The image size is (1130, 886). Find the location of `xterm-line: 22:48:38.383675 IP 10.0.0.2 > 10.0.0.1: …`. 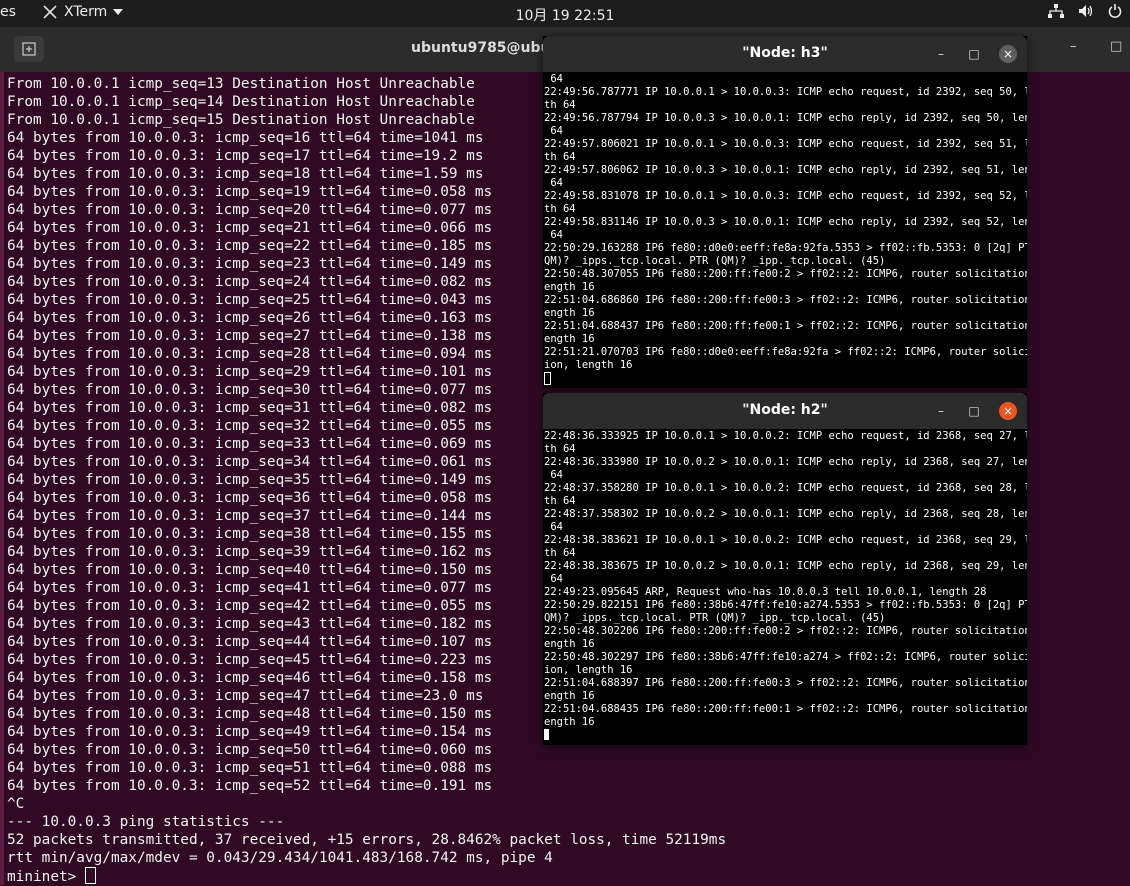

xterm-line: 22:48:38.383675 IP 10.0.0.2 > 10.0.0.1: … is located at coordinates (785, 566).